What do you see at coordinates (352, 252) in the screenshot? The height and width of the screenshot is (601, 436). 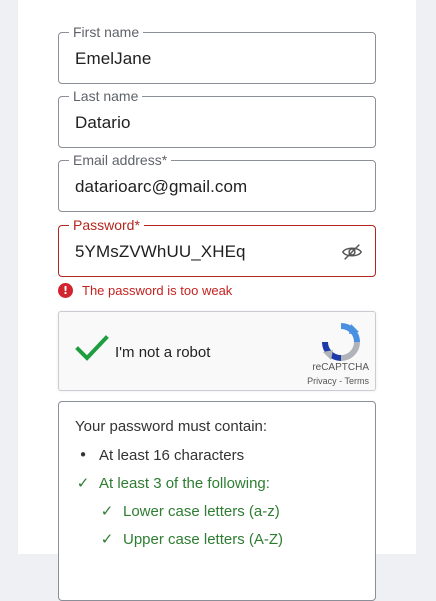 I see `eye-slash-icon` at bounding box center [352, 252].